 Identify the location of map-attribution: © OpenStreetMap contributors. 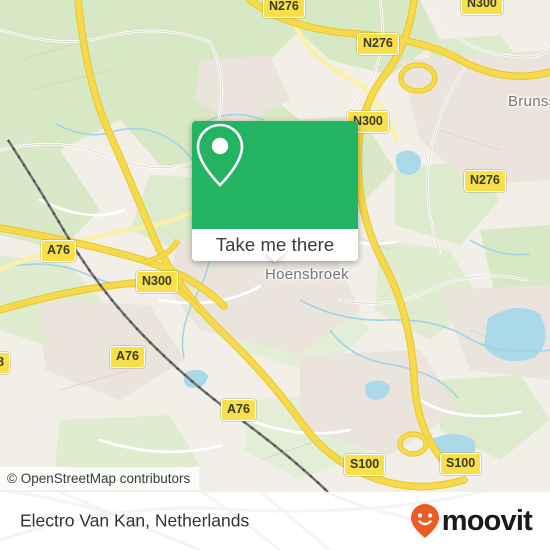
(100, 478).